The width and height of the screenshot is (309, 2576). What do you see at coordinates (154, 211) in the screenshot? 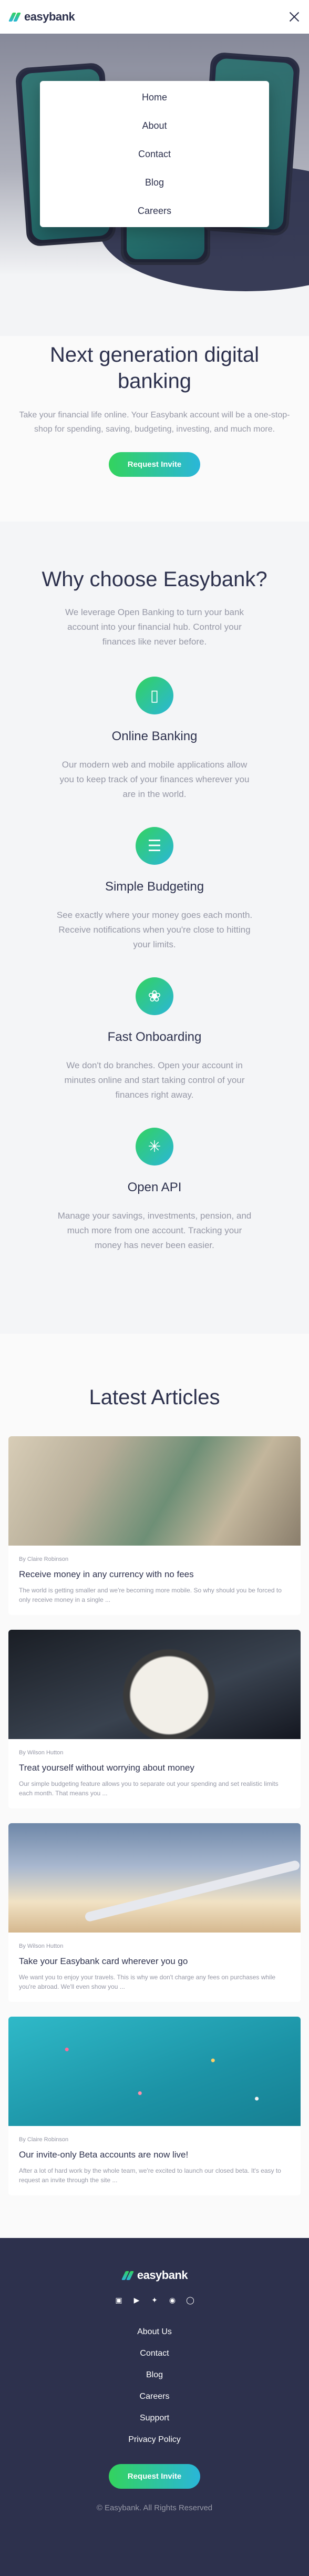
I see `menu-item-careers: Careers` at bounding box center [154, 211].